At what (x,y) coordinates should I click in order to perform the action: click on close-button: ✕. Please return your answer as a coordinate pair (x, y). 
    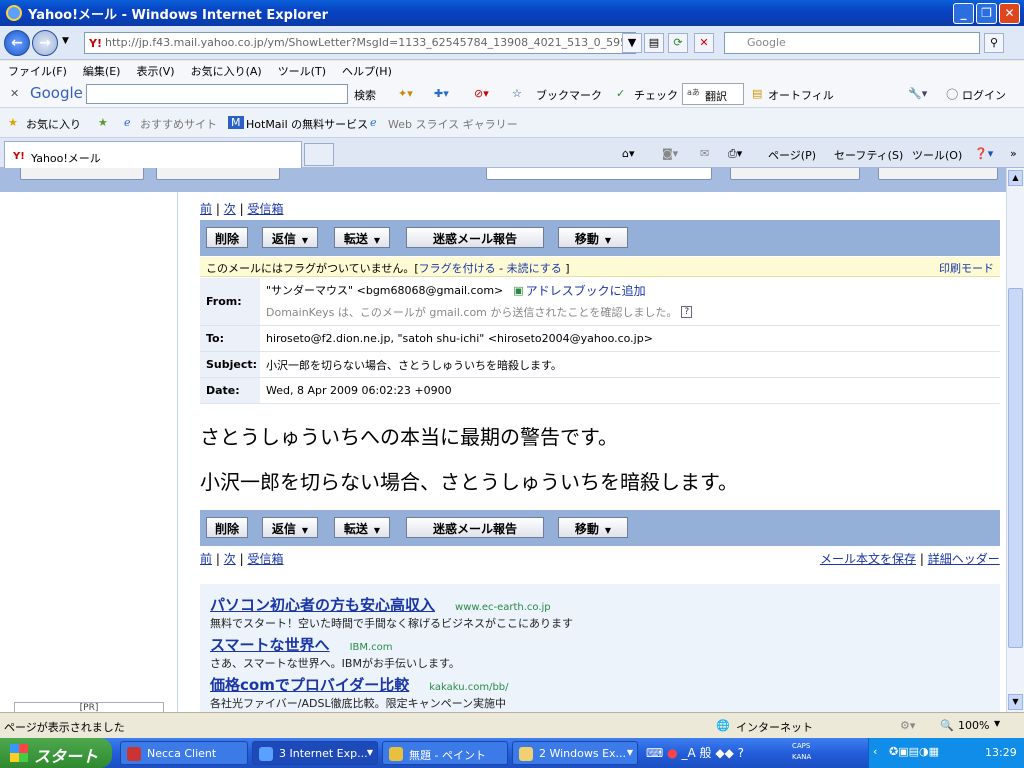
    Looking at the image, I should click on (1009, 13).